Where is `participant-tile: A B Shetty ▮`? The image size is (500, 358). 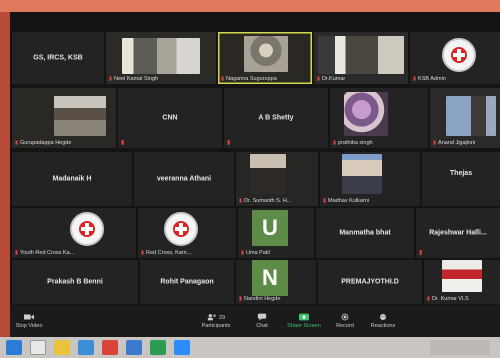 participant-tile: A B Shetty ▮ is located at coordinates (276, 118).